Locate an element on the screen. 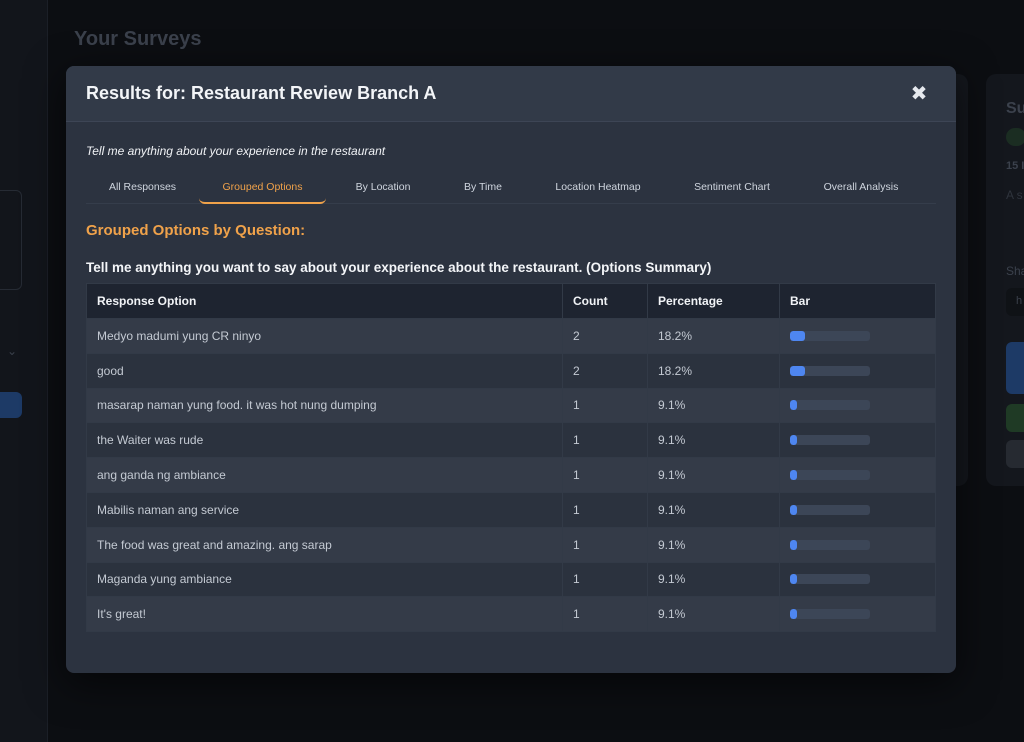 This screenshot has width=1024, height=742. column-header-count: Count is located at coordinates (605, 301).